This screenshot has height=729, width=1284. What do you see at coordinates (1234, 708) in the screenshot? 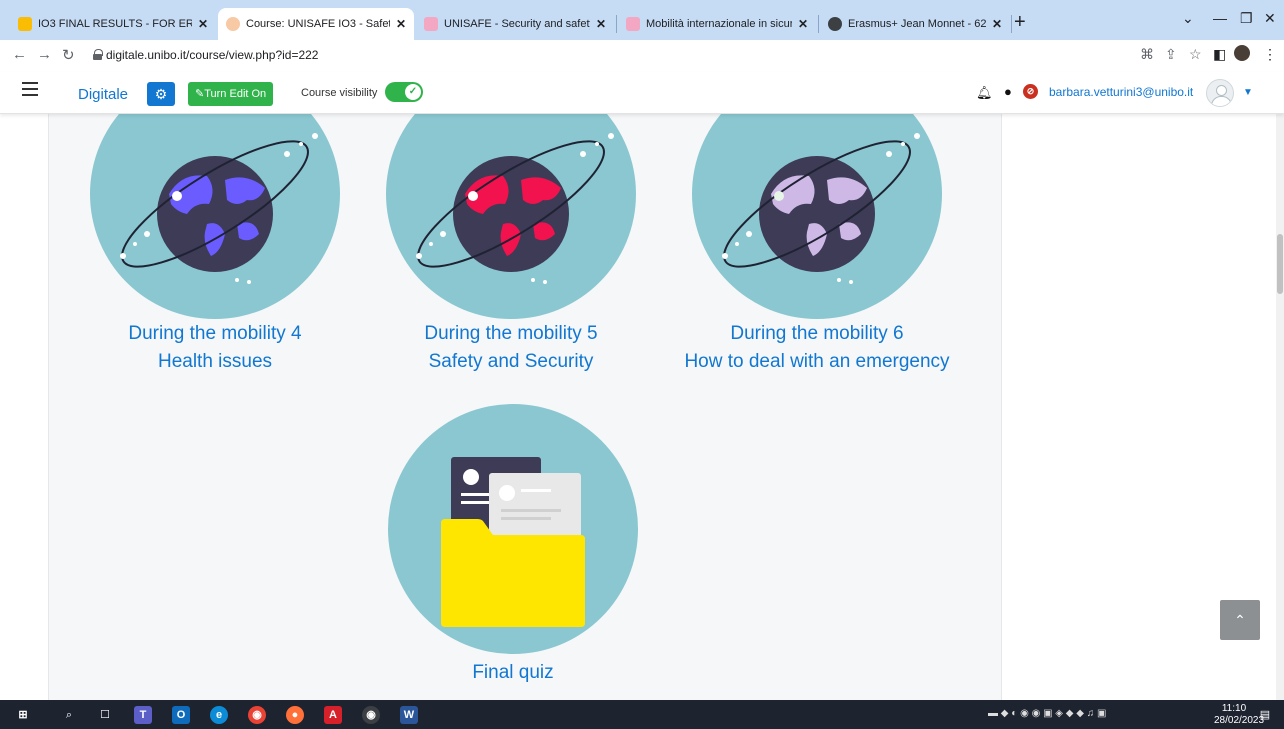
I see `clock-time: 11:10` at bounding box center [1234, 708].